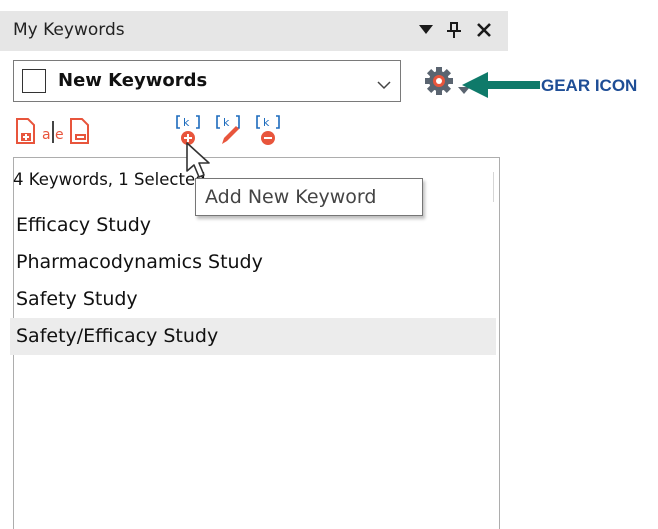 The height and width of the screenshot is (529, 658). I want to click on close-icon, so click(484, 30).